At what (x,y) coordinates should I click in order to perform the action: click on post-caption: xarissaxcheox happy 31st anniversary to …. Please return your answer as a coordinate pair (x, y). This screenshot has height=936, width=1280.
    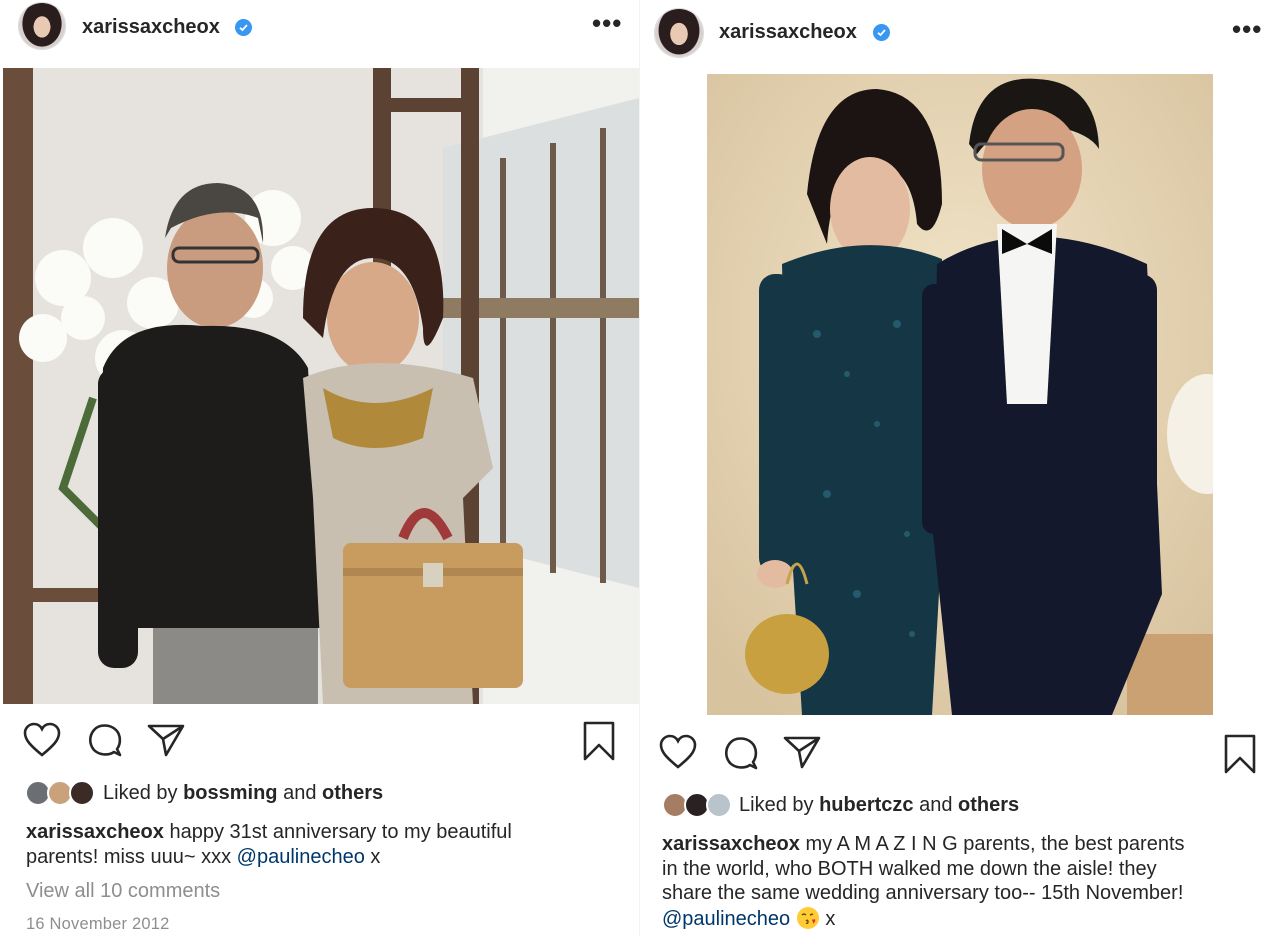
    Looking at the image, I should click on (326, 844).